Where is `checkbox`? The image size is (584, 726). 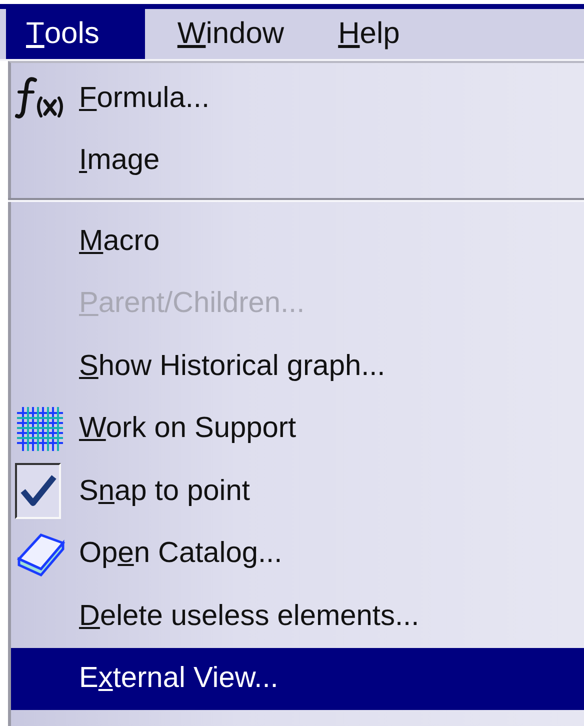
checkbox is located at coordinates (38, 491).